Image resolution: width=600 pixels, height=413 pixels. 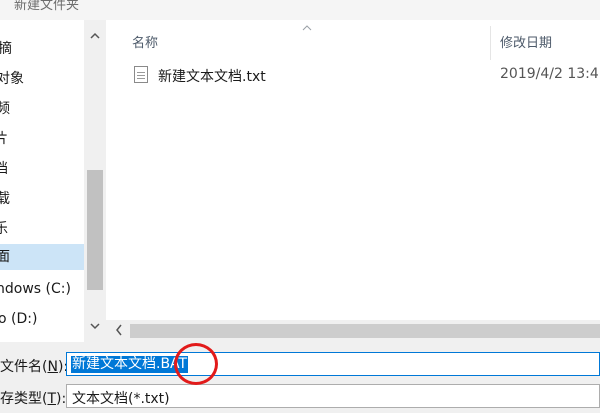 I want to click on file-list-hscrollbar, so click(x=353, y=331).